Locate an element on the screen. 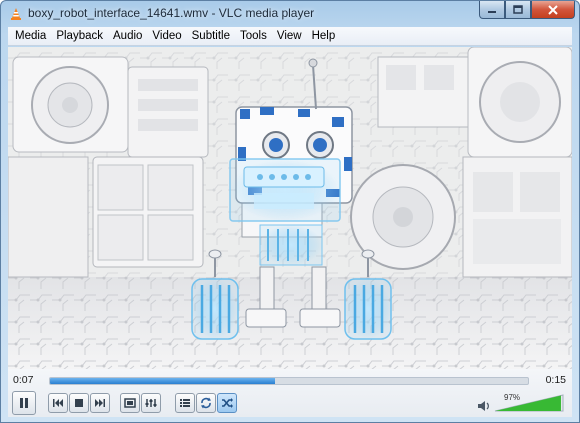 This screenshot has height=423, width=580. speaker-icon is located at coordinates (484, 406).